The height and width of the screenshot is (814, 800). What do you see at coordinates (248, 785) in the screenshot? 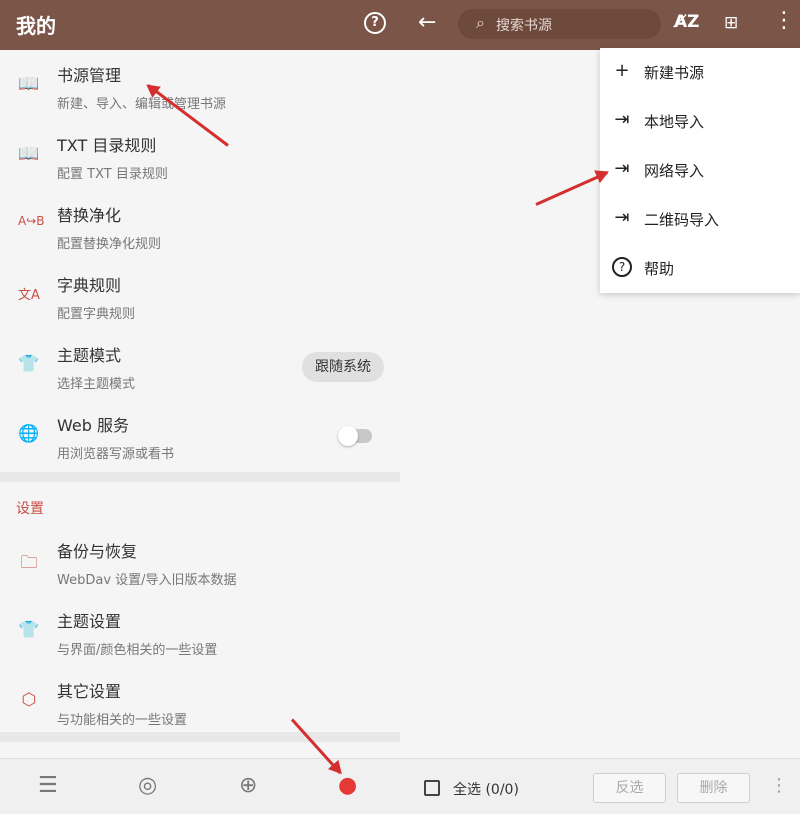
I see `bookmark-plus-icon: ⊕` at bounding box center [248, 785].